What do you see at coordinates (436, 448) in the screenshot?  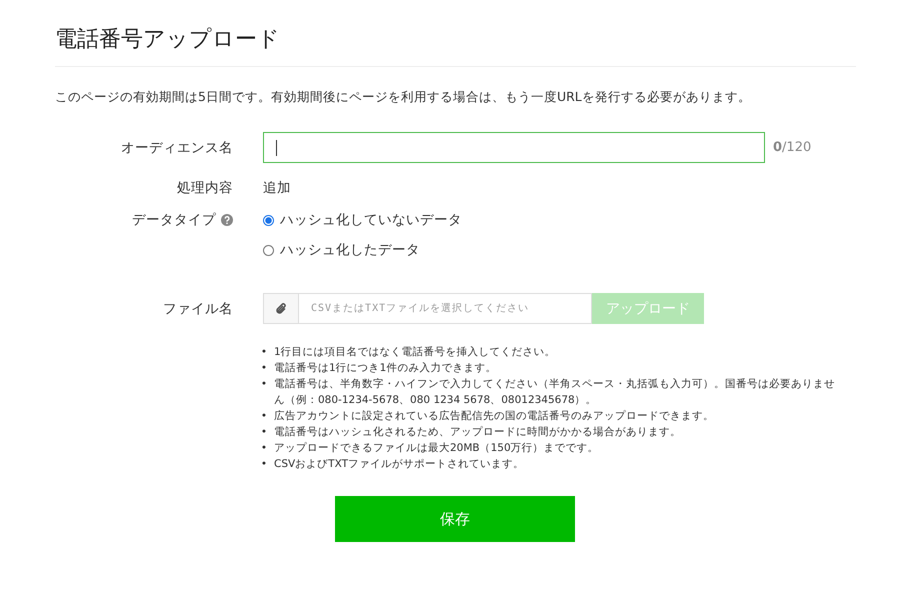 I see `note-text: アップロードできるファイルは最大20MB（150万行）までです。` at bounding box center [436, 448].